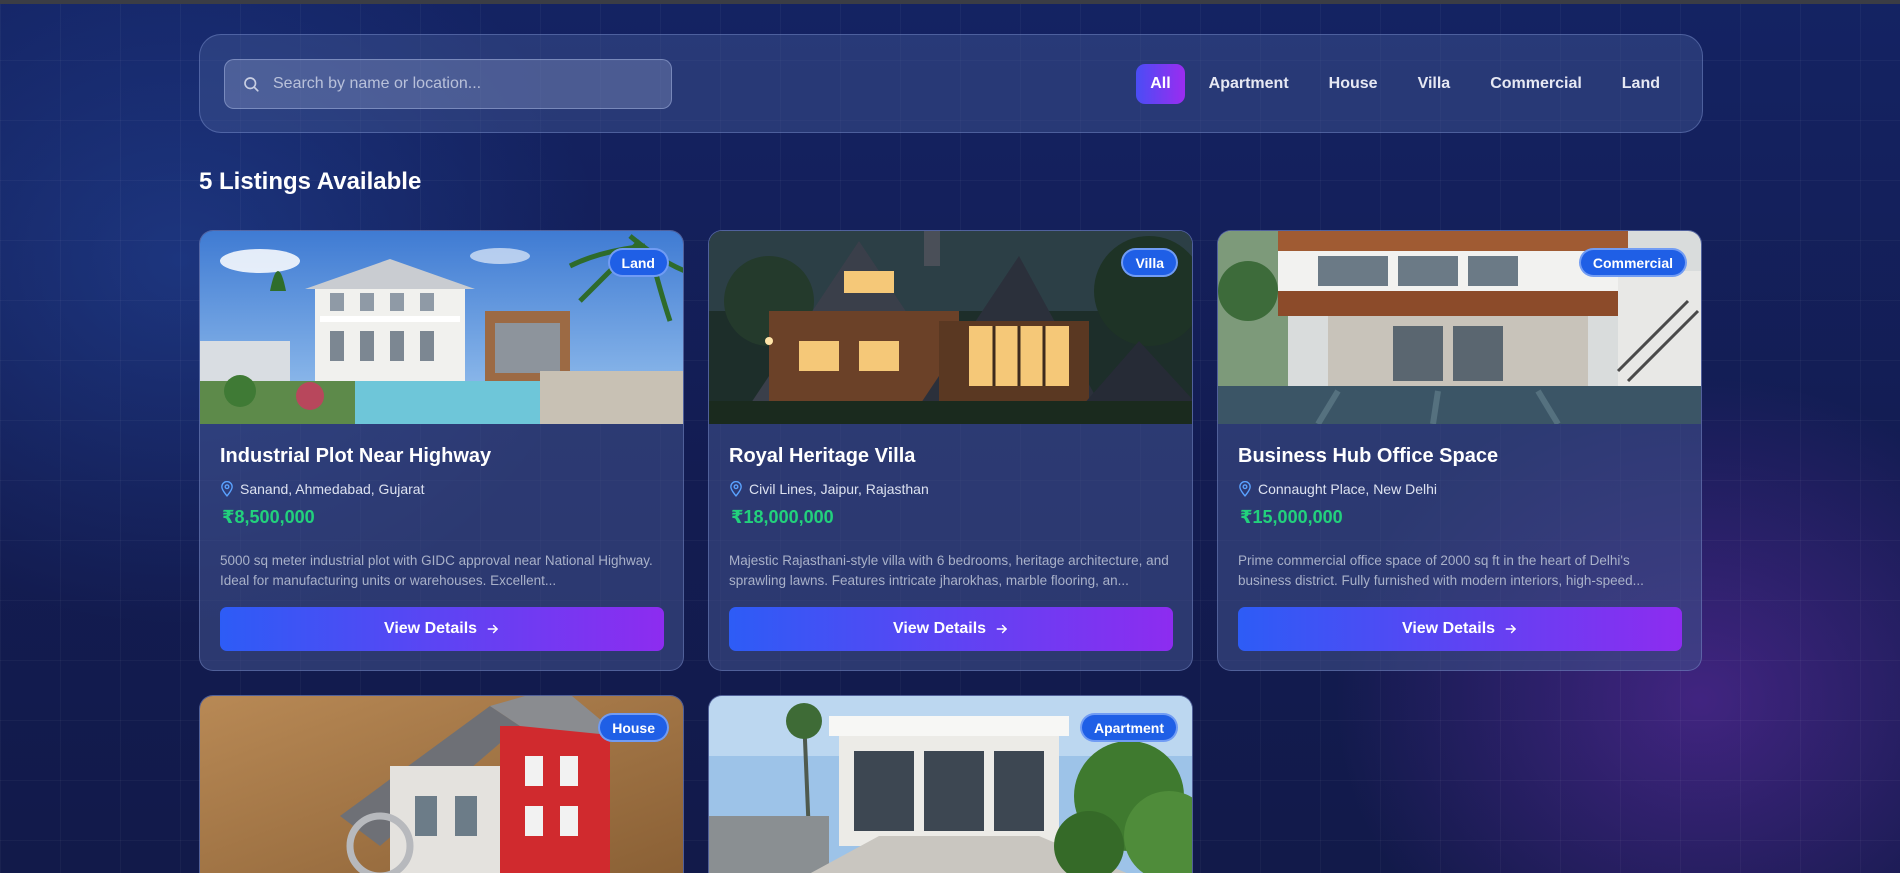 The height and width of the screenshot is (873, 1900). Describe the element at coordinates (1160, 84) in the screenshot. I see `filter-all: All` at that location.